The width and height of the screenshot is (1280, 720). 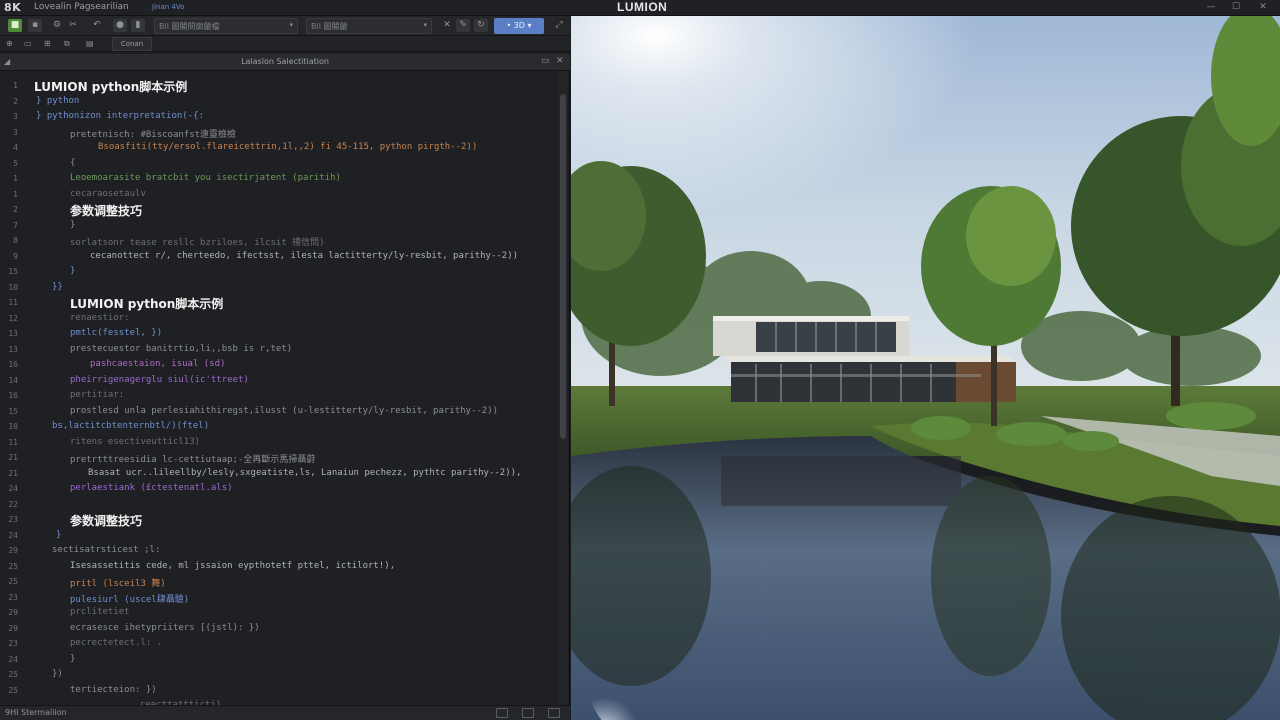 What do you see at coordinates (226, 26) in the screenshot?
I see `scene-select: Bll 圖閣問廓嚴檔 ▾` at bounding box center [226, 26].